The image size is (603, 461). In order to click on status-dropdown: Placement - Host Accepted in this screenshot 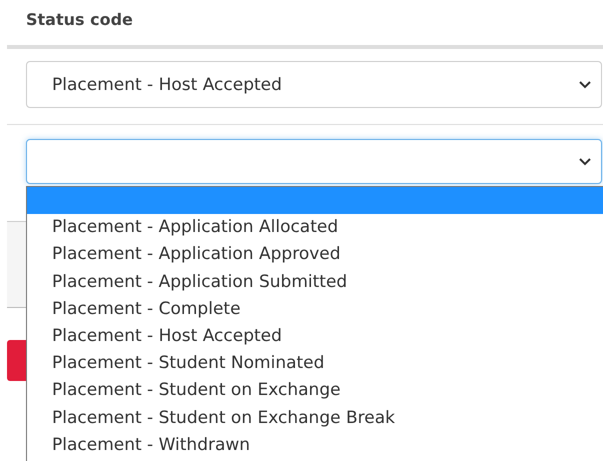, I will do `click(314, 84)`.